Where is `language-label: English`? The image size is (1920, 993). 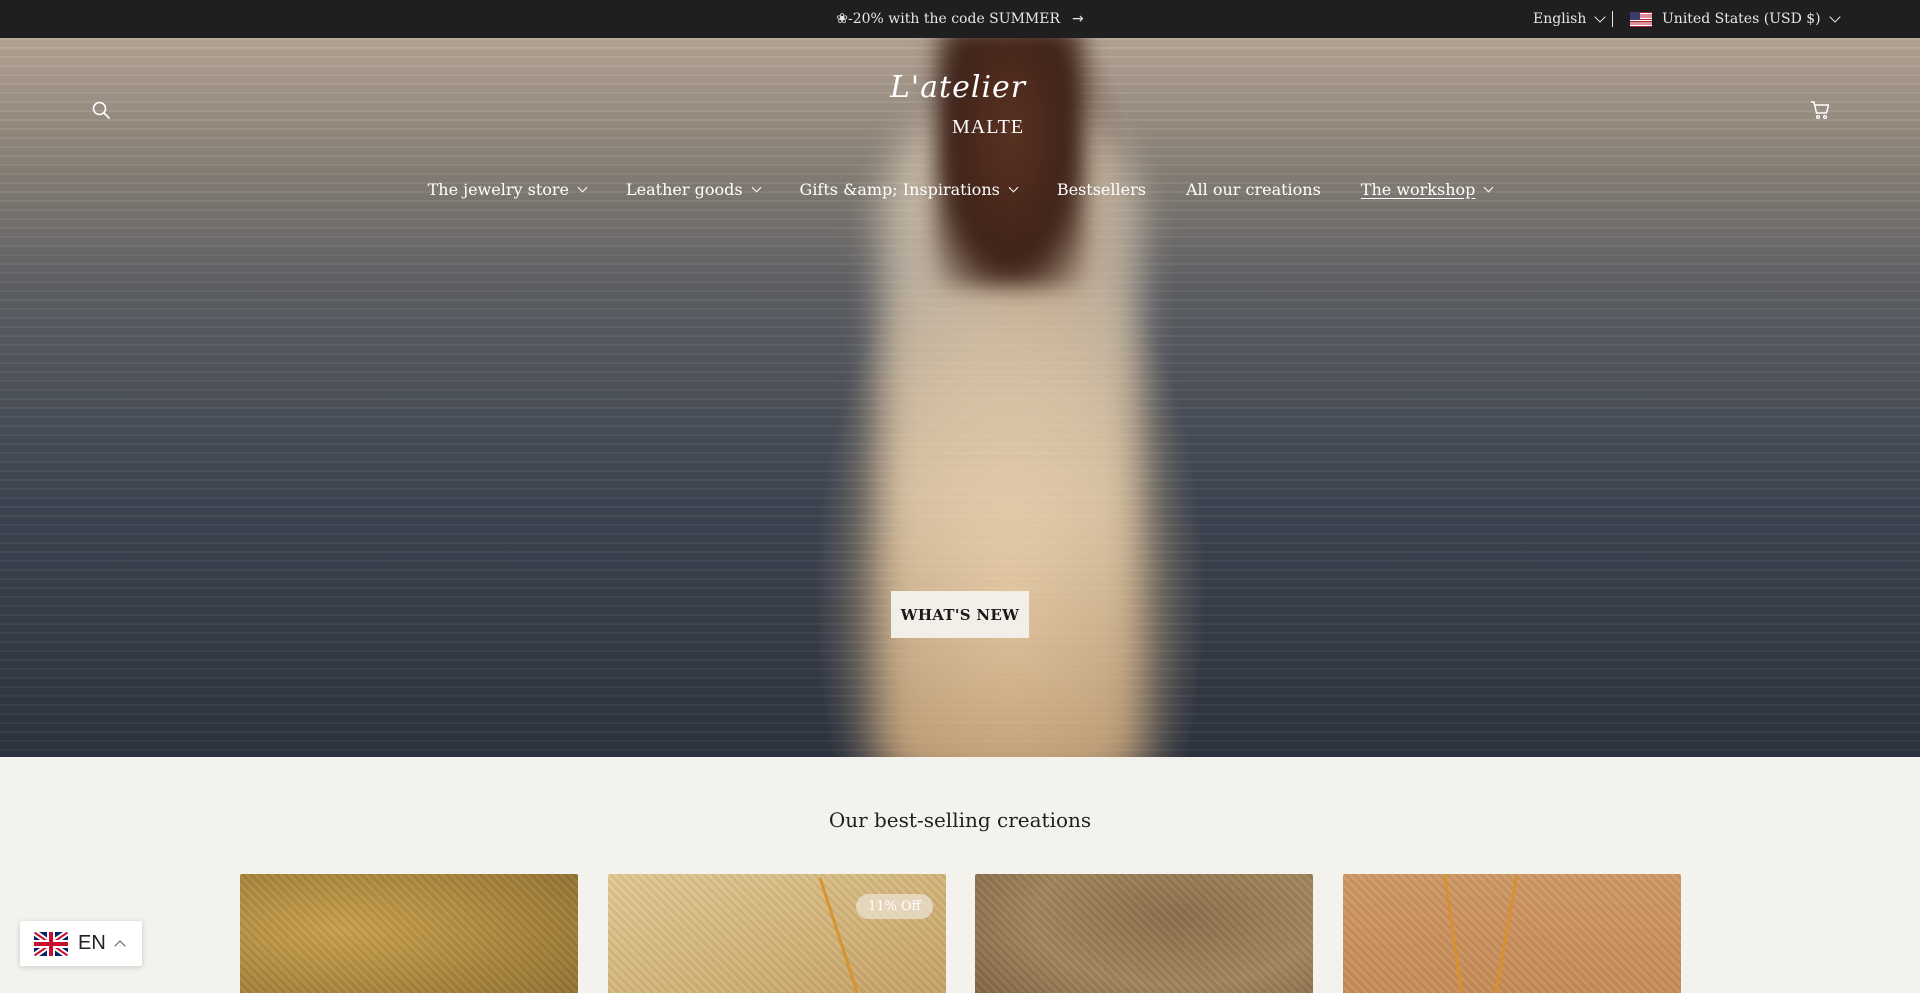
language-label: English is located at coordinates (1560, 19).